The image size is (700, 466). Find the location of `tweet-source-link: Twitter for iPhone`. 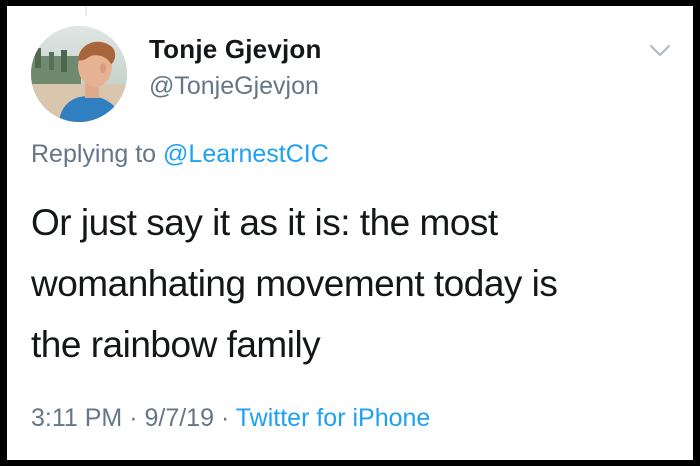

tweet-source-link: Twitter for iPhone is located at coordinates (333, 418).